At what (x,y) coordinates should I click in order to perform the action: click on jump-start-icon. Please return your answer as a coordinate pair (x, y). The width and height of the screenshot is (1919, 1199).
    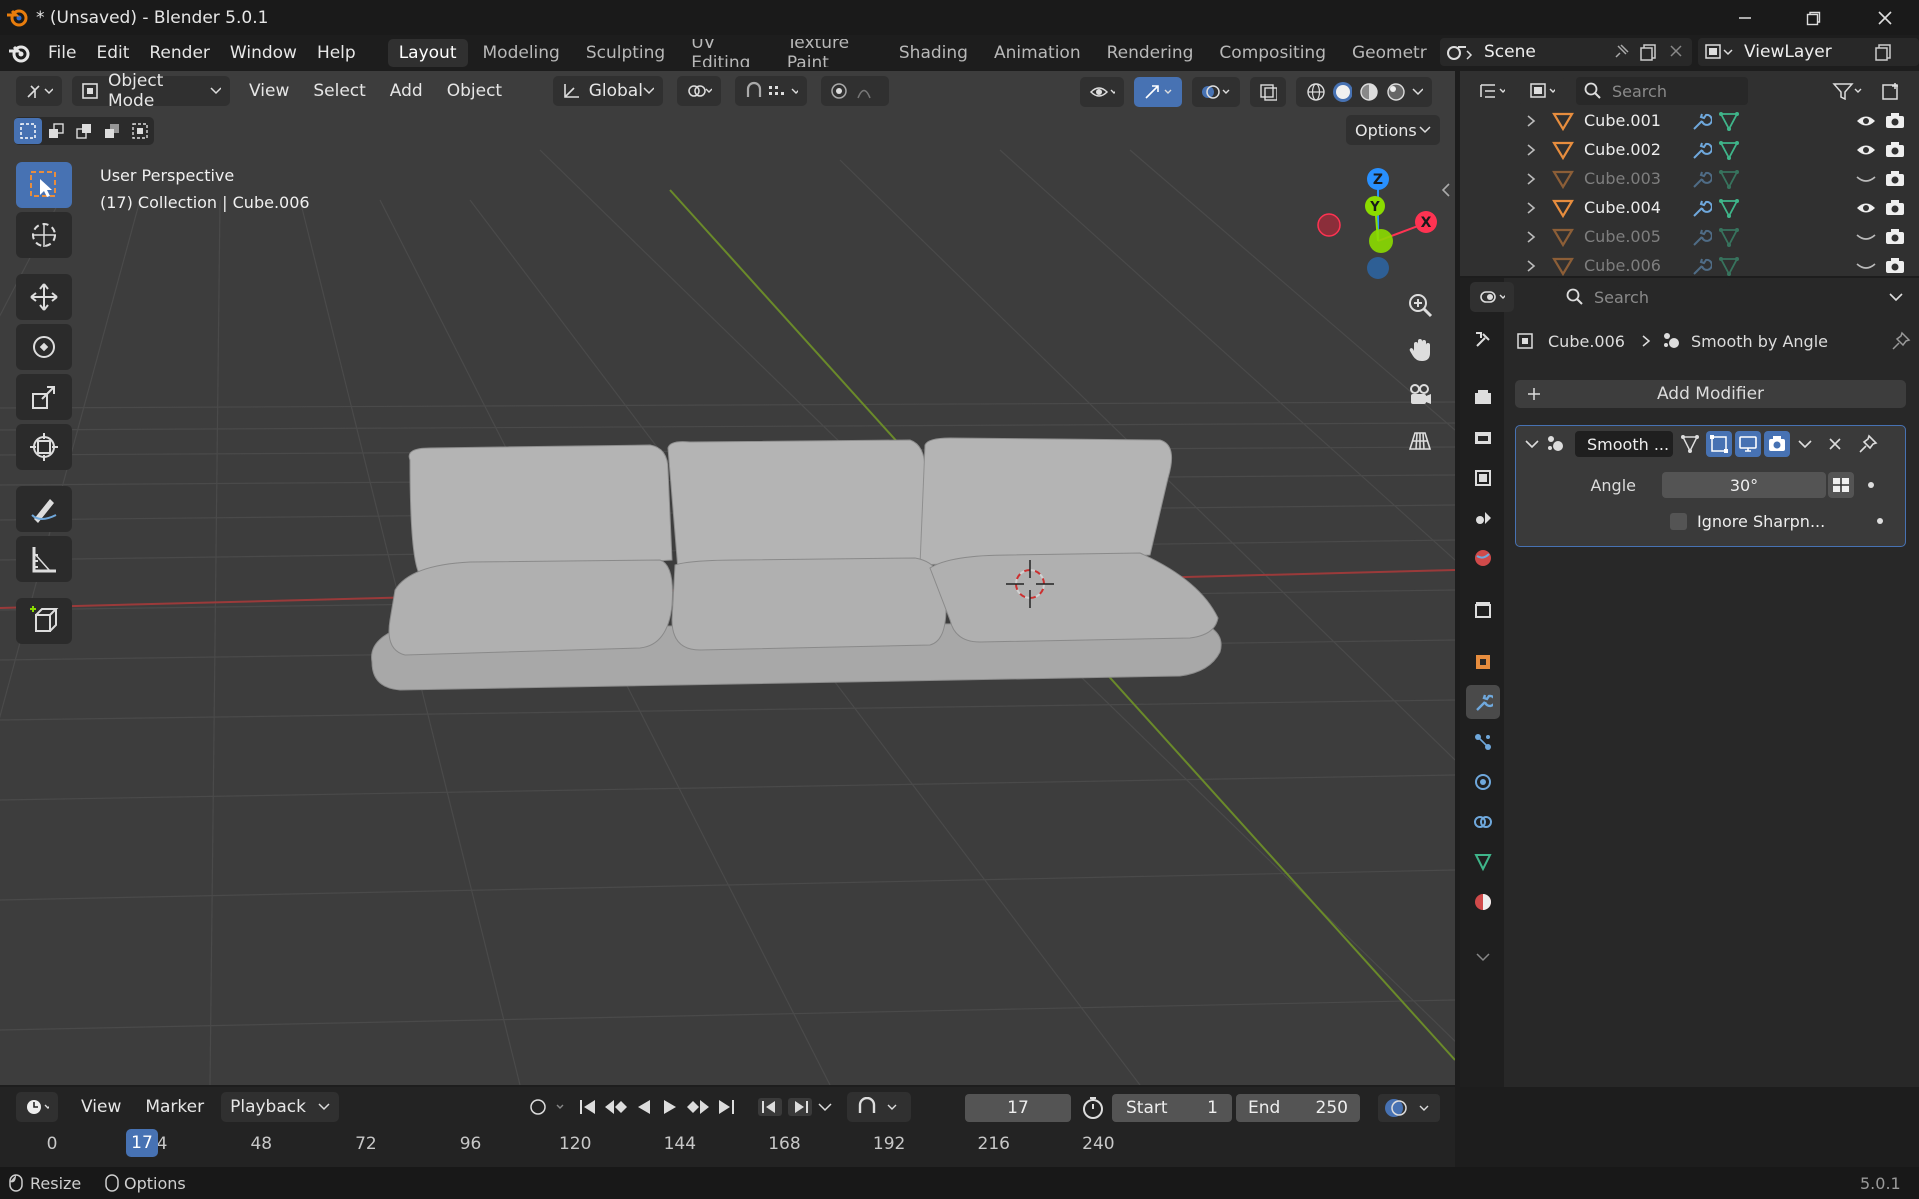
    Looking at the image, I should click on (588, 1107).